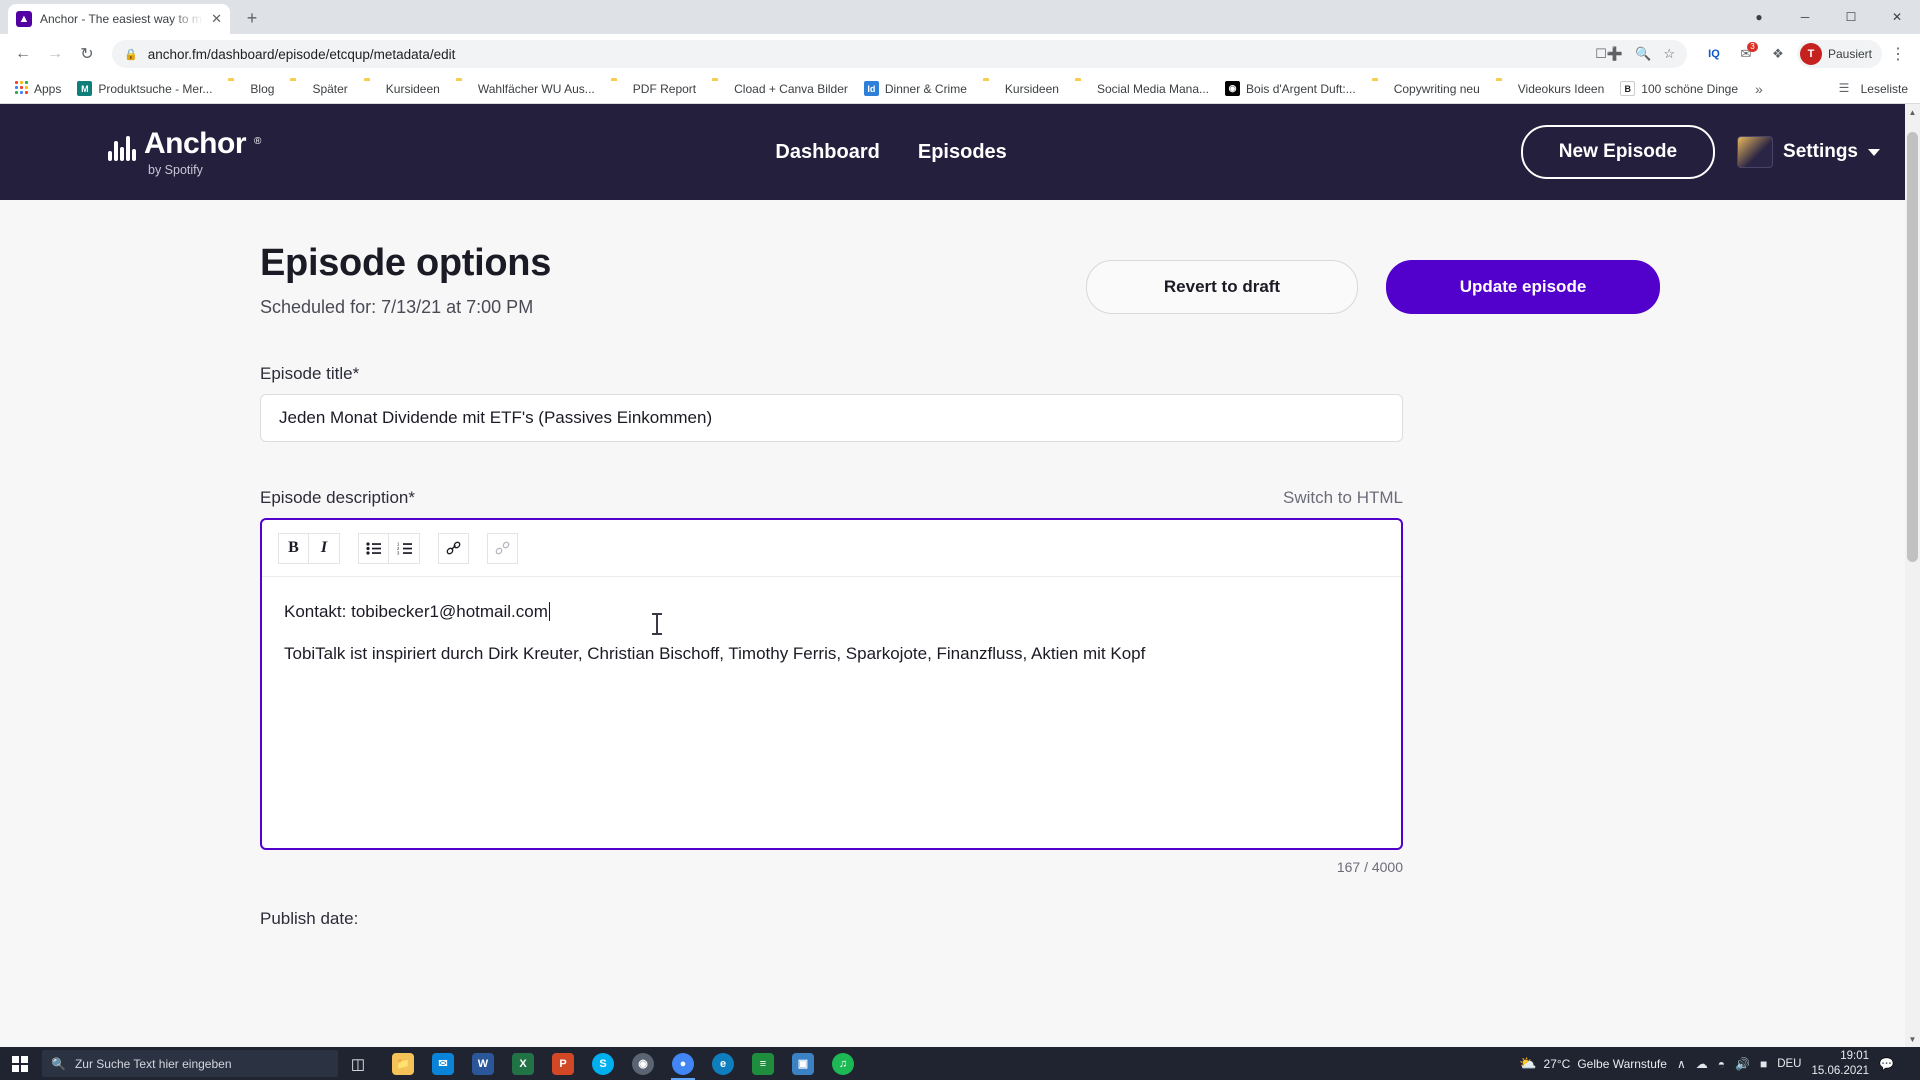 This screenshot has height=1080, width=1920. I want to click on bookmark-label: Blog, so click(262, 88).